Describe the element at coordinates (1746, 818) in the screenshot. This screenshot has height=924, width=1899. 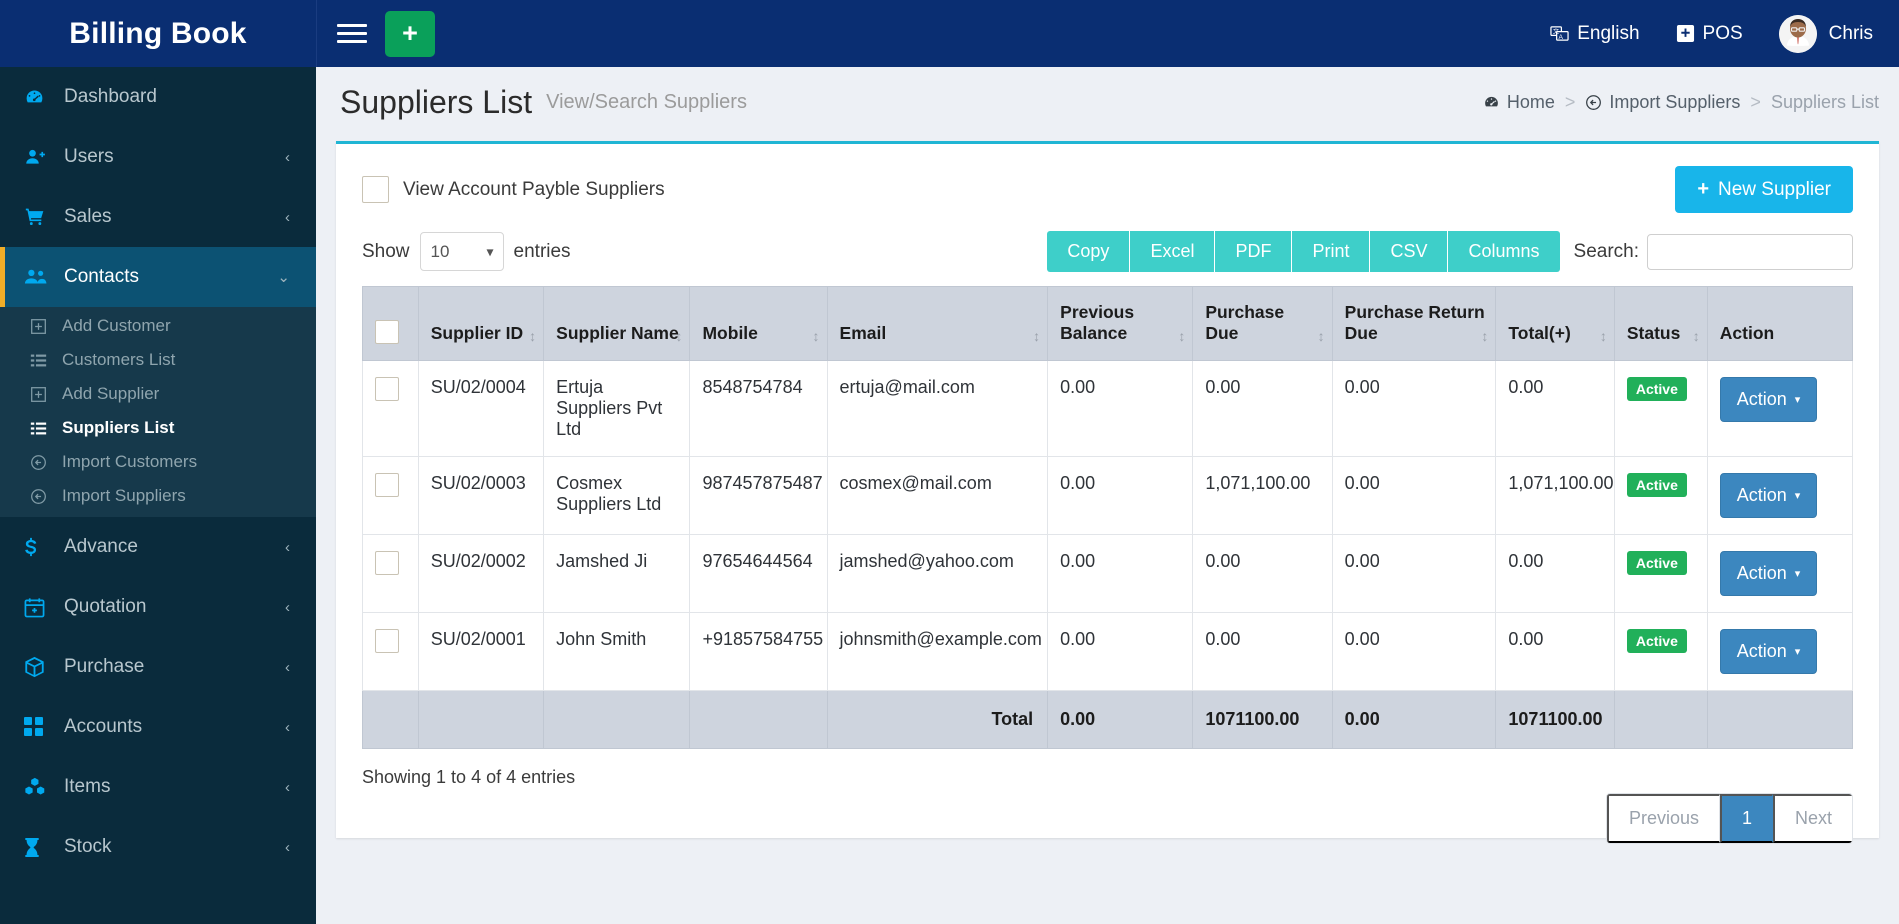
I see `pagination-page-1: 1` at that location.